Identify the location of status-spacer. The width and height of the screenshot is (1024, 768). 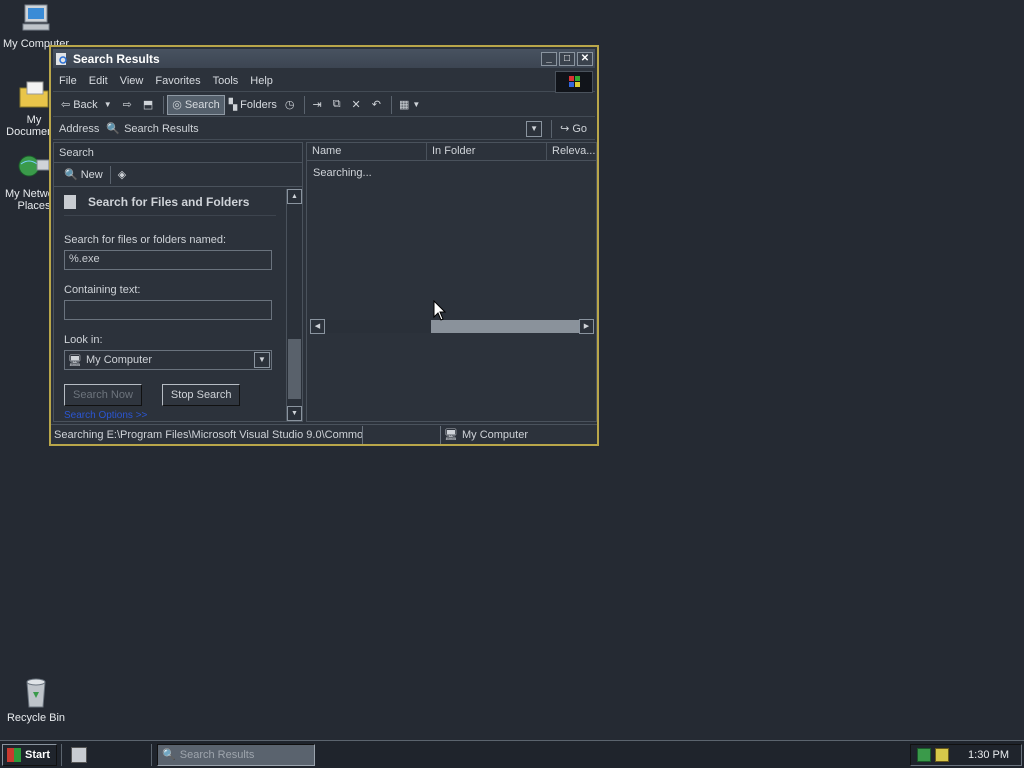
(402, 434).